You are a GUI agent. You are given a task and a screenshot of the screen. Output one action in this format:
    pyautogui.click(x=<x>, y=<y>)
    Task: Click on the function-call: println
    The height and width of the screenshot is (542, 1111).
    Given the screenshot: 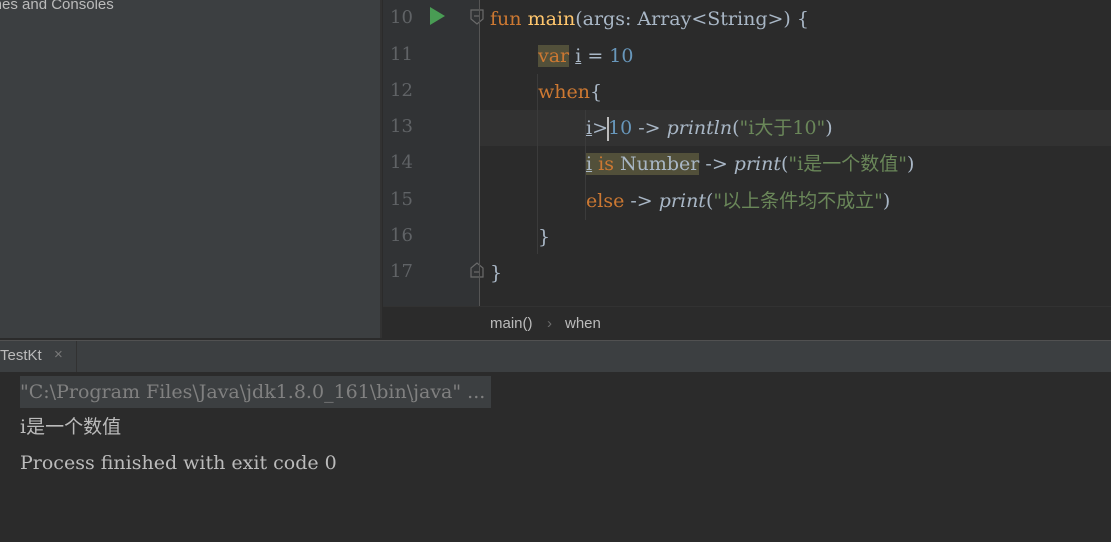 What is the action you would take?
    pyautogui.click(x=699, y=128)
    